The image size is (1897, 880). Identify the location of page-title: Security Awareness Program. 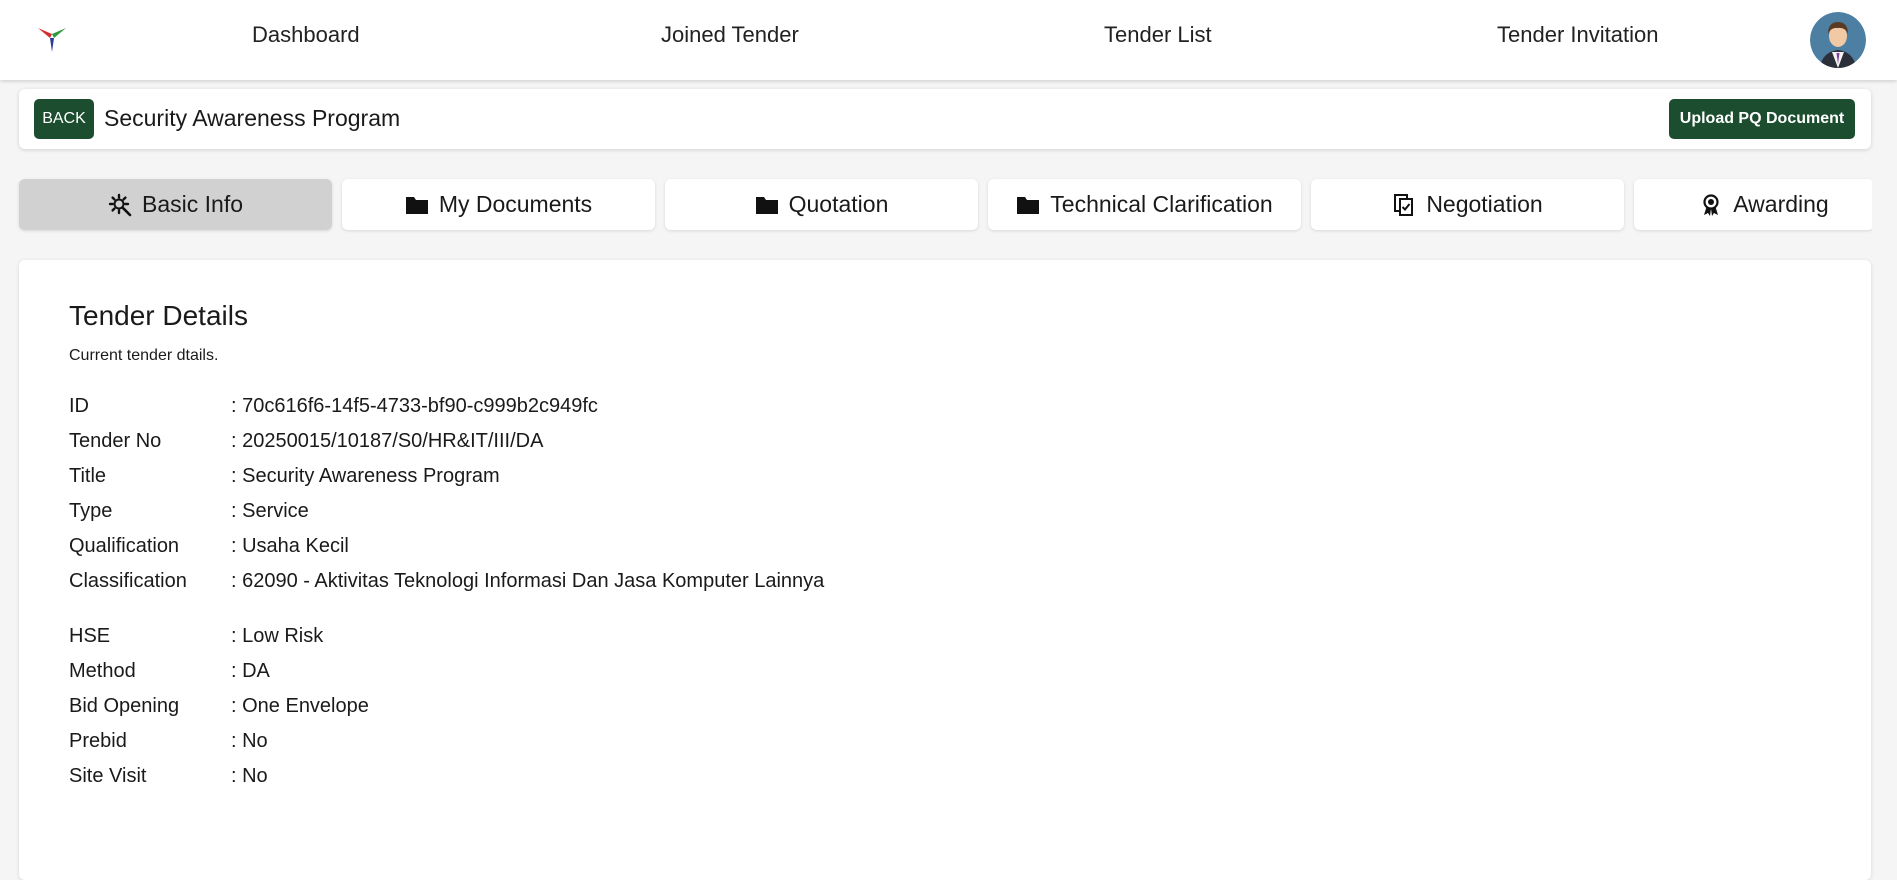
(252, 118).